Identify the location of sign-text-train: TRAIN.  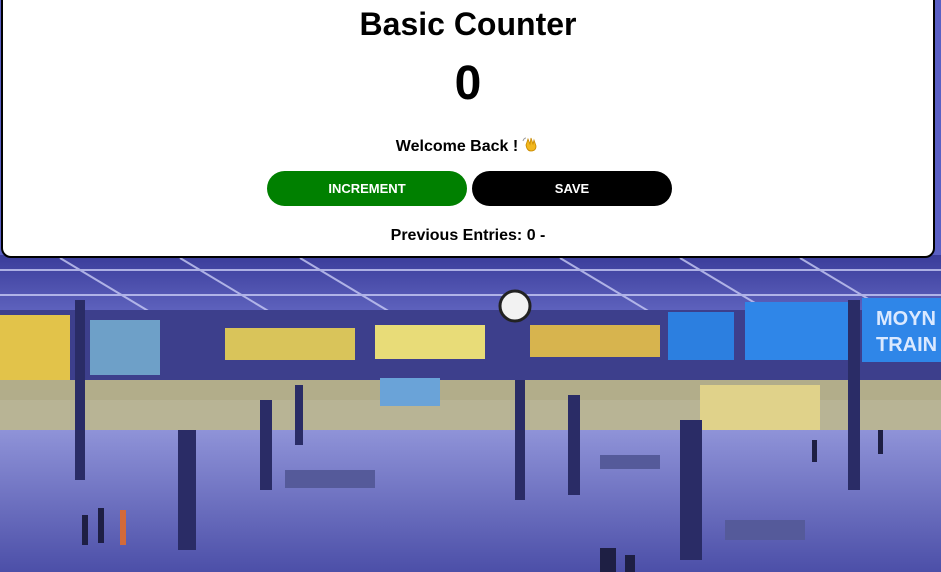
(906, 345).